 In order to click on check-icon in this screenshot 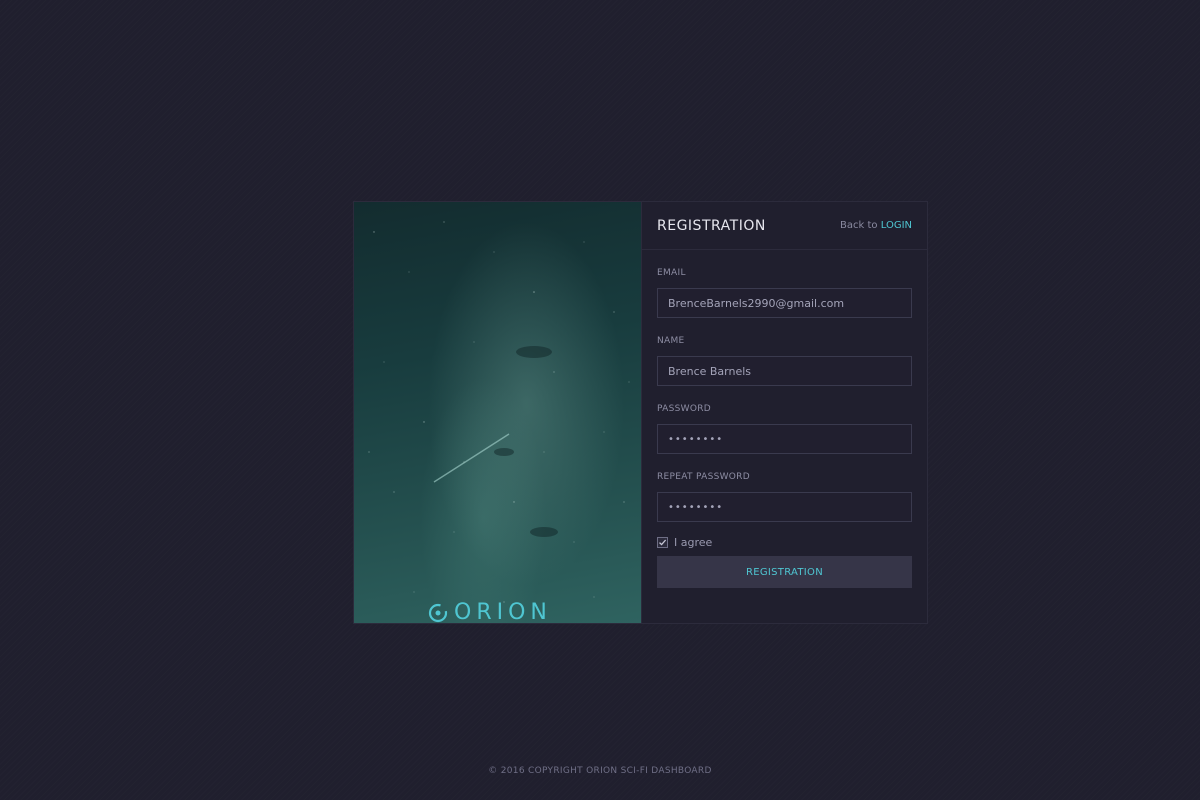, I will do `click(663, 542)`.